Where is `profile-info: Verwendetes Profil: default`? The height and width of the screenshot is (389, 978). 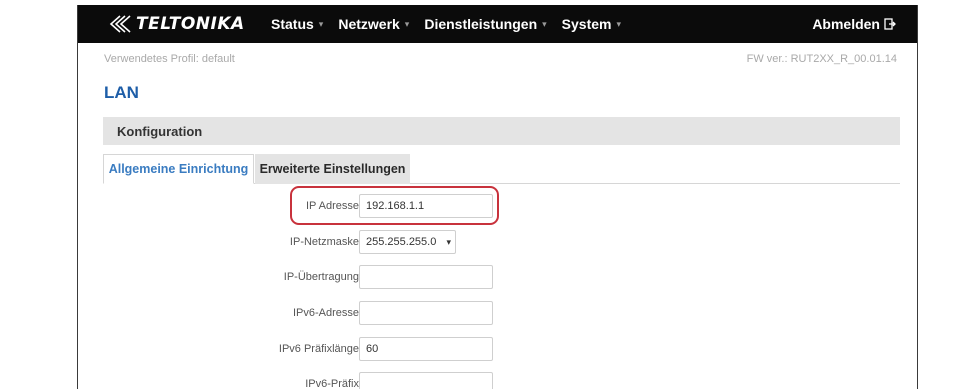 profile-info: Verwendetes Profil: default is located at coordinates (169, 59).